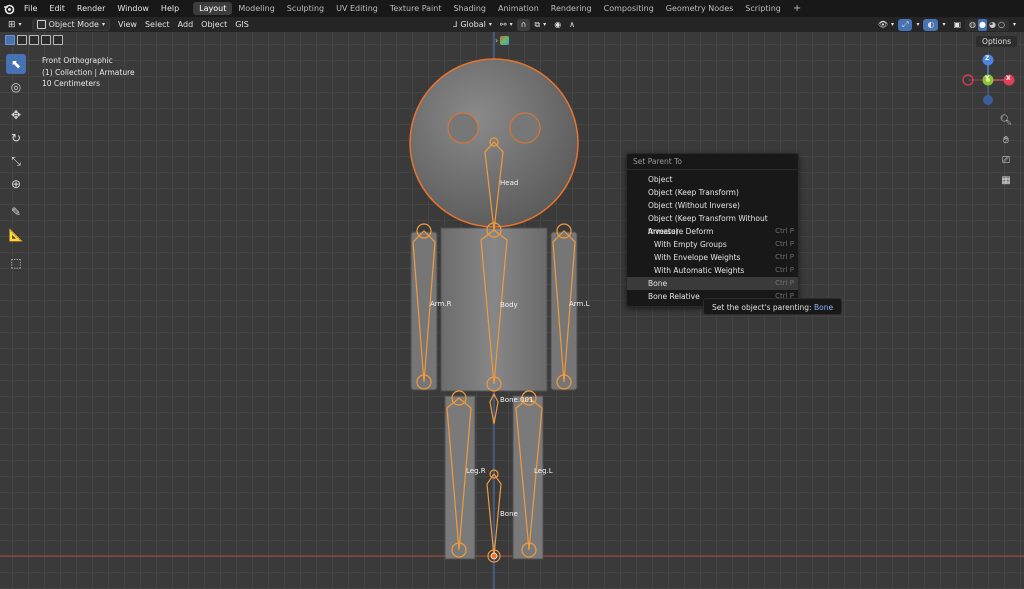 The height and width of the screenshot is (589, 1024). Describe the element at coordinates (170, 8) in the screenshot. I see `menu-help: Help` at that location.